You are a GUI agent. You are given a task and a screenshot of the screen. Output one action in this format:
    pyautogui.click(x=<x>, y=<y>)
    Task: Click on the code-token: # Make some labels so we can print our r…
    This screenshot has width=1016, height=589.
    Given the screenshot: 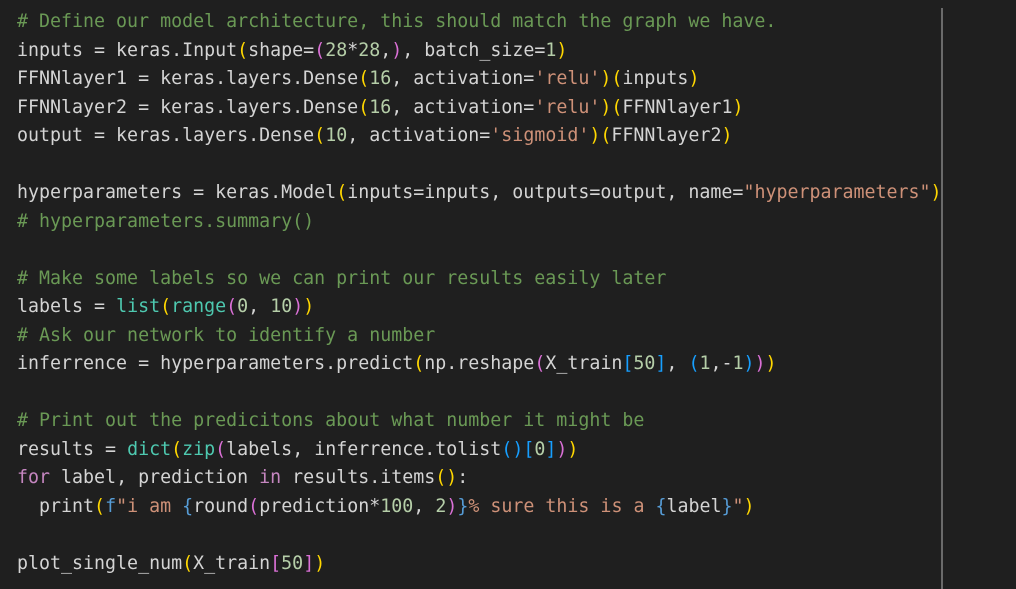 What is the action you would take?
    pyautogui.click(x=342, y=278)
    